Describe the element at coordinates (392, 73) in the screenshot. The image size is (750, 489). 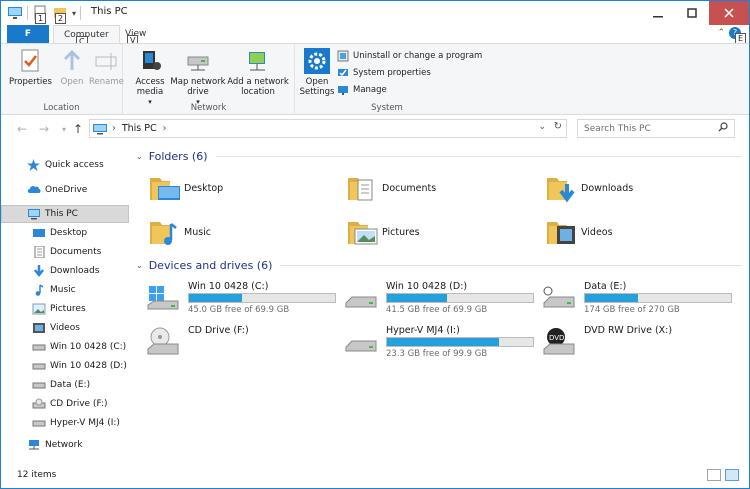
I see `system-properties-label: System properties` at that location.